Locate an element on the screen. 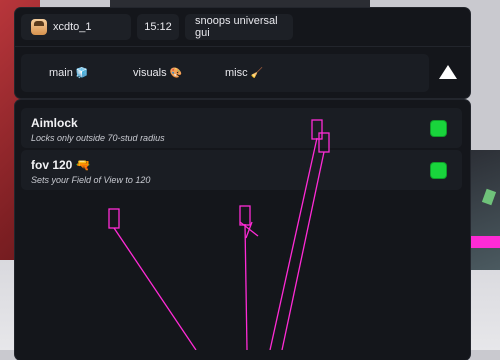 The height and width of the screenshot is (360, 500). palette-icon: 🎨 is located at coordinates (176, 73).